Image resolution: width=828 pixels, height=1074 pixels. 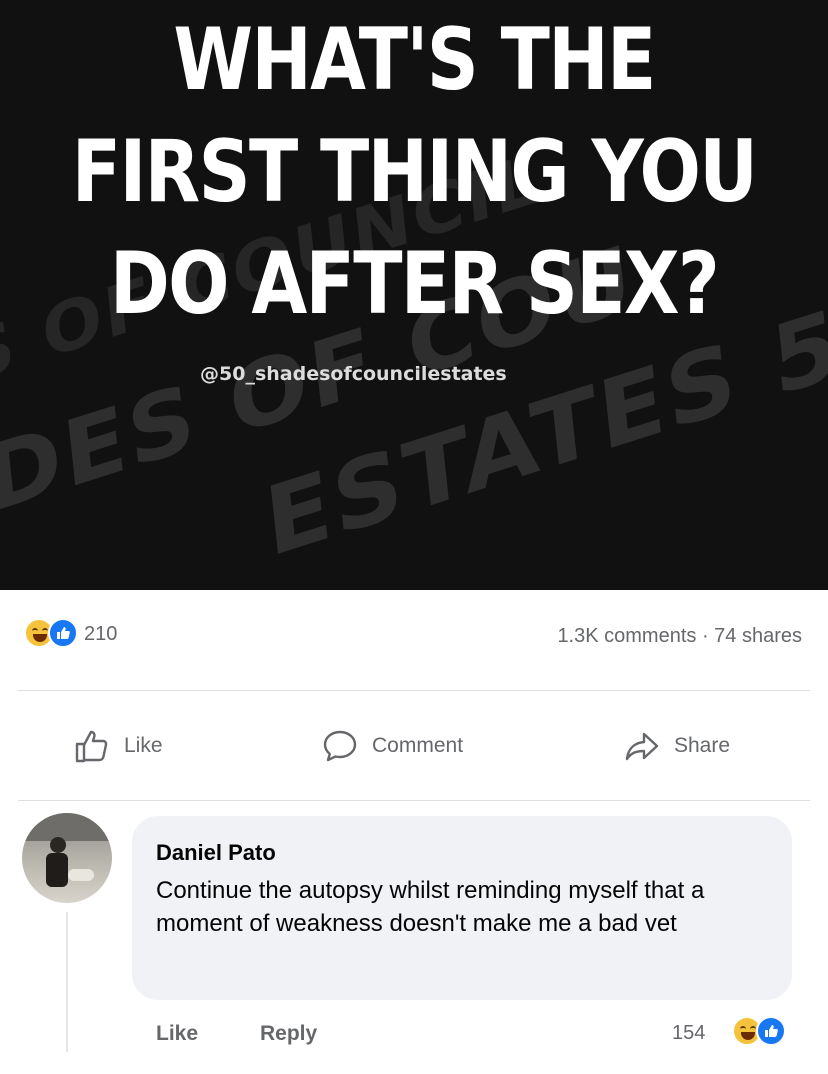 I want to click on headline-line: DO AFTER SEX?, so click(x=414, y=284).